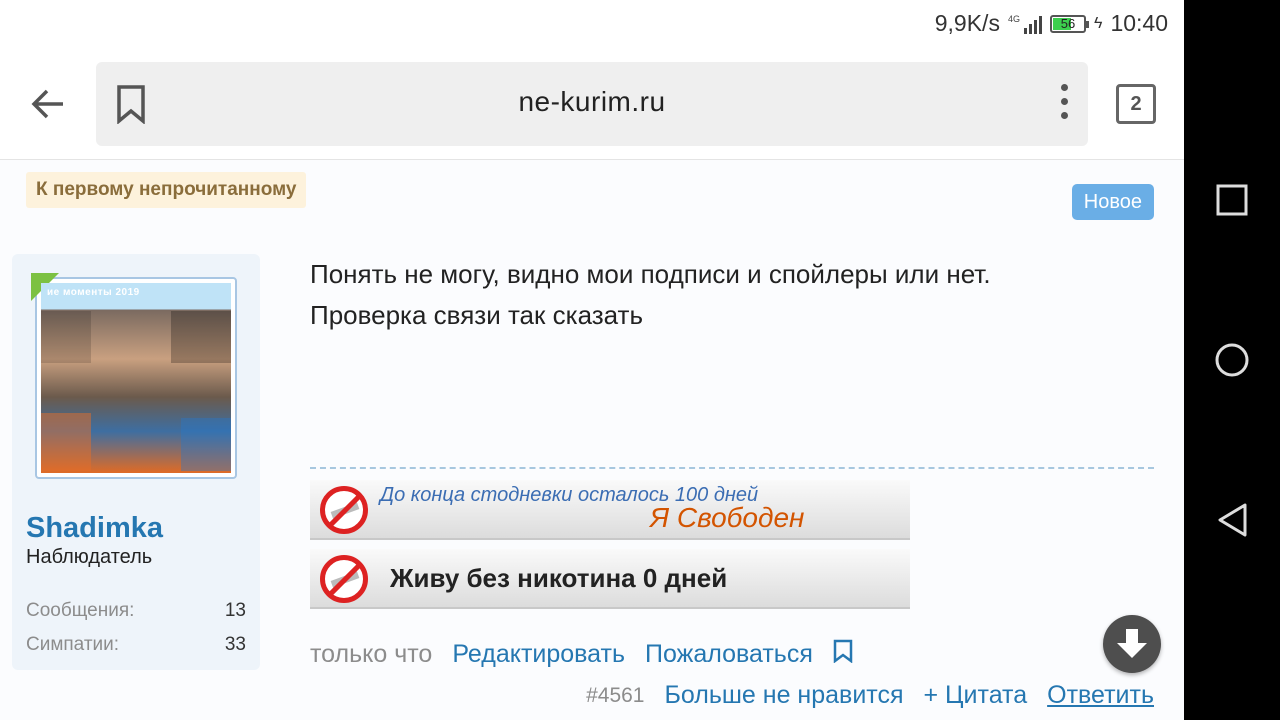 The image size is (1280, 720). Describe the element at coordinates (136, 645) in the screenshot. I see `stat-likes: Симпатии: 33` at that location.